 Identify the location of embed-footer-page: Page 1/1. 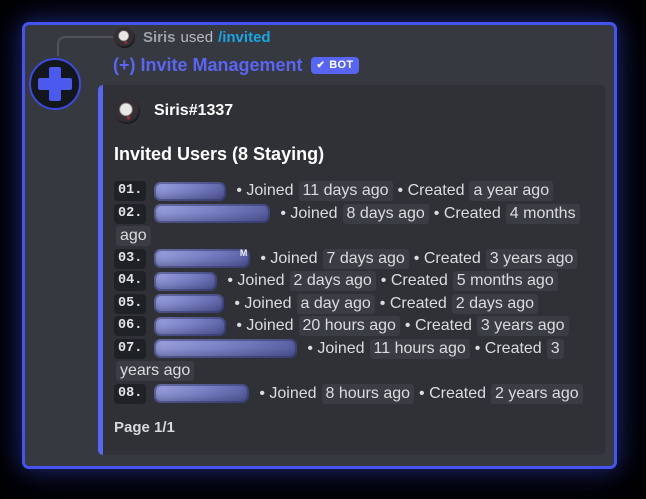
(144, 427).